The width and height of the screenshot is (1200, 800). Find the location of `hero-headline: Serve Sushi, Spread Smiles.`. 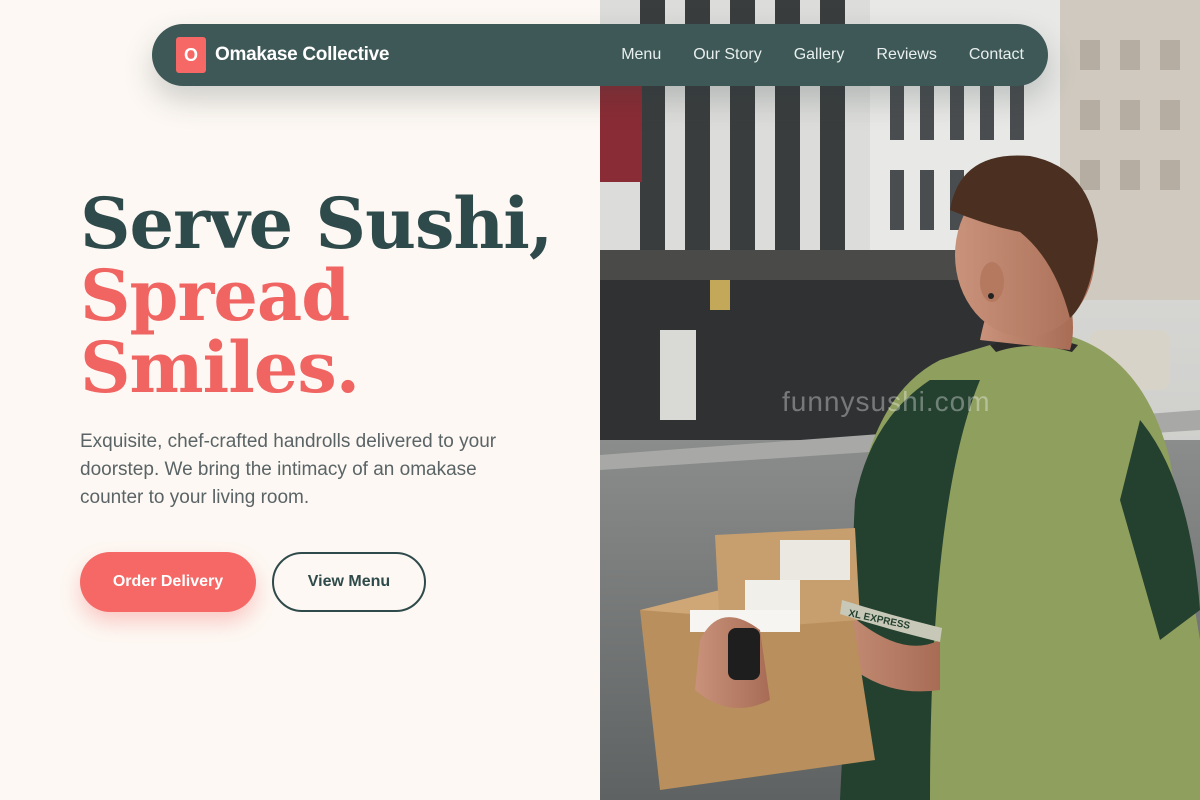

hero-headline: Serve Sushi, Spread Smiles. is located at coordinates (316, 295).